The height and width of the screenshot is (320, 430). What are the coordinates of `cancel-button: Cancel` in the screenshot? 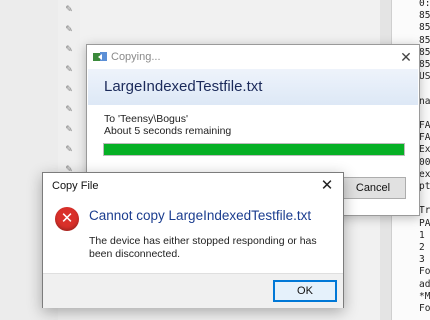 It's located at (373, 188).